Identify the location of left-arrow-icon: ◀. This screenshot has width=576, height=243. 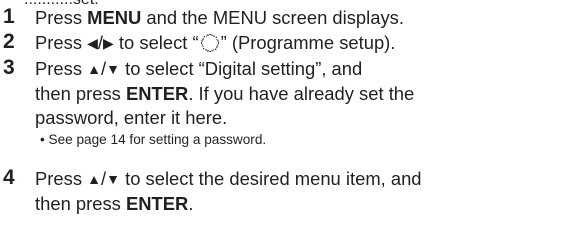
(92, 43).